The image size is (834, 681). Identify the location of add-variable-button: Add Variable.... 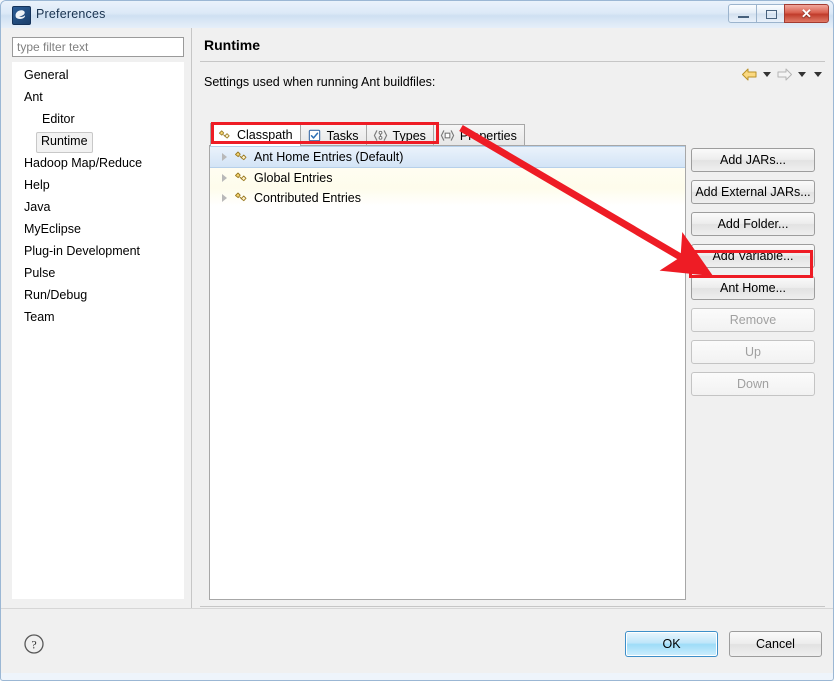
(753, 256).